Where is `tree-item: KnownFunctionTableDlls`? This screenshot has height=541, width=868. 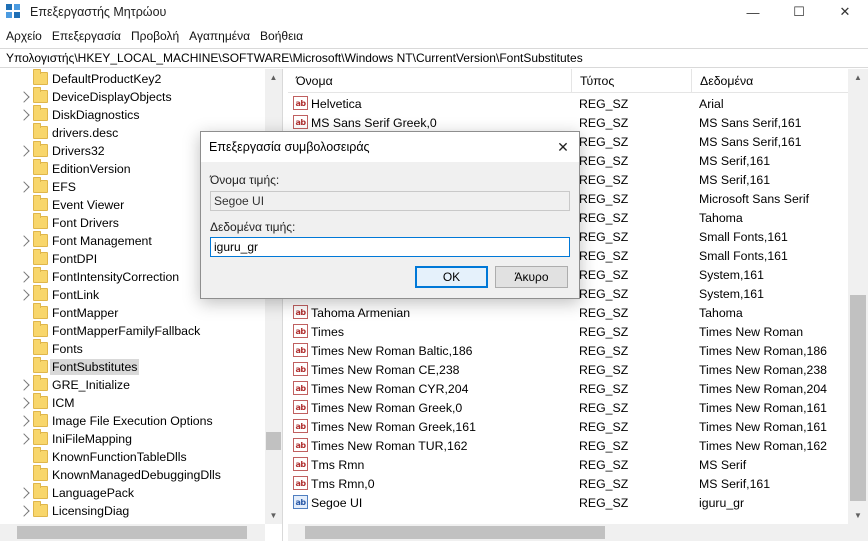 tree-item: KnownFunctionTableDlls is located at coordinates (132, 456).